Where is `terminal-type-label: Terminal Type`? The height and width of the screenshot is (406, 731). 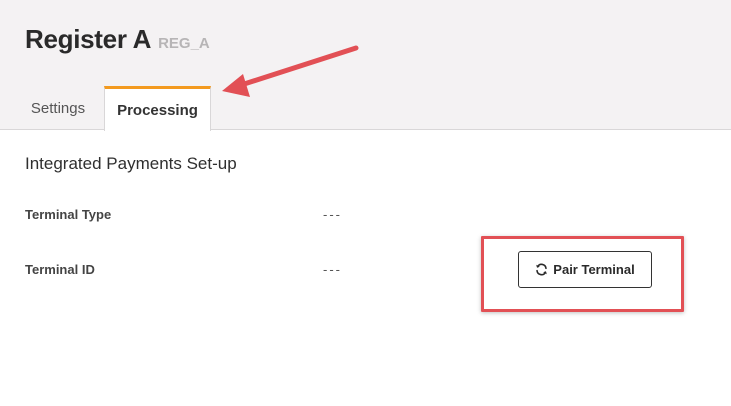 terminal-type-label: Terminal Type is located at coordinates (68, 214).